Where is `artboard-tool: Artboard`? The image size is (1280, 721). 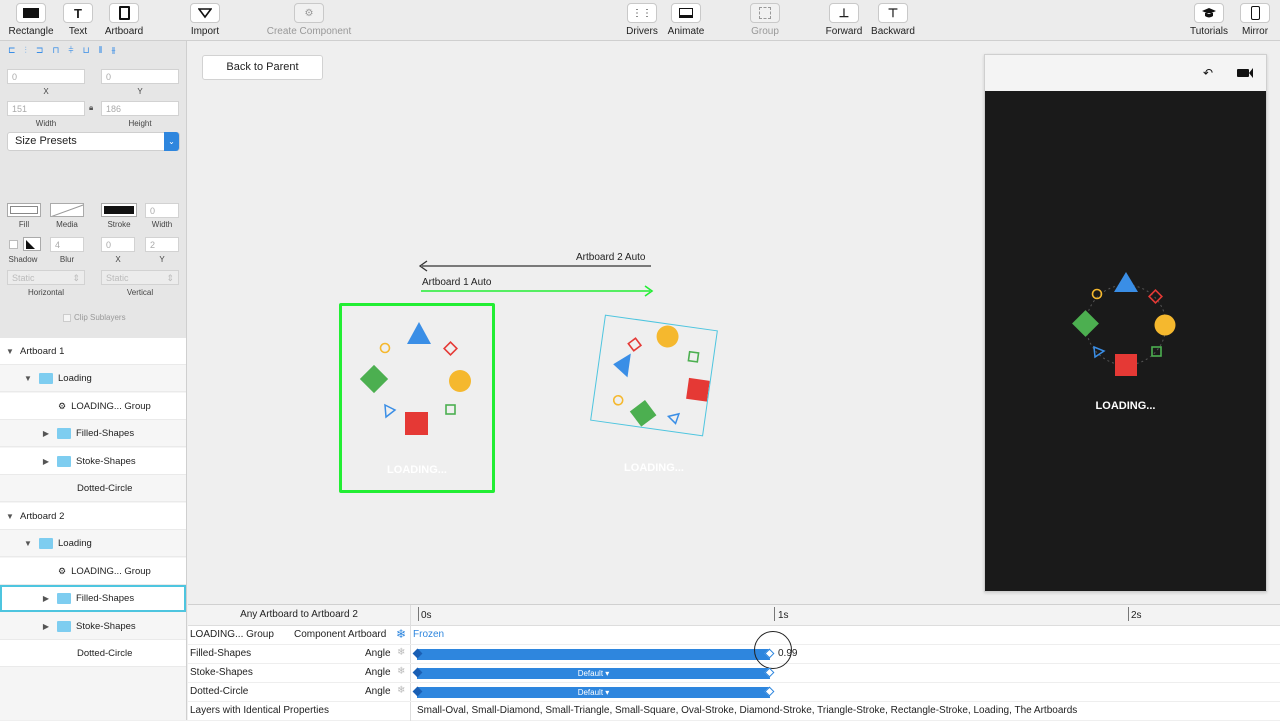
artboard-tool: Artboard is located at coordinates (124, 20).